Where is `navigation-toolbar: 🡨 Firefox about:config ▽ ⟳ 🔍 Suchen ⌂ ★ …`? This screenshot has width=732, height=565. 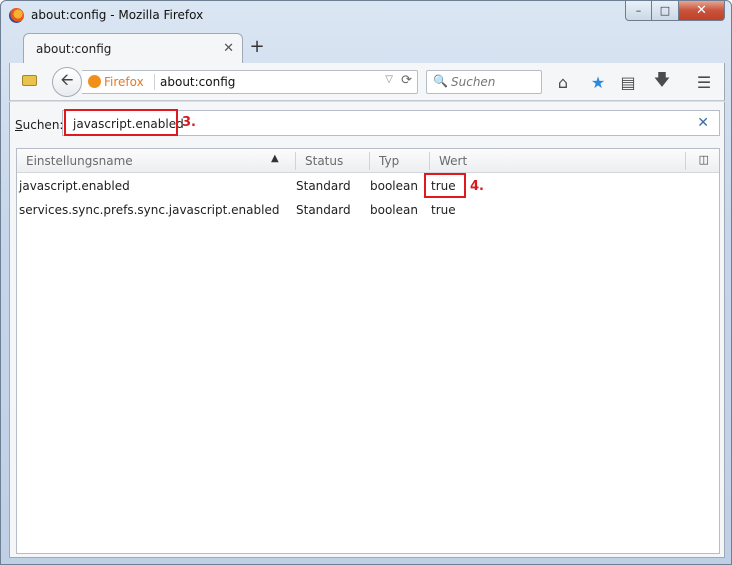
navigation-toolbar: 🡨 Firefox about:config ▽ ⟳ 🔍 Suchen ⌂ ★ … is located at coordinates (367, 82).